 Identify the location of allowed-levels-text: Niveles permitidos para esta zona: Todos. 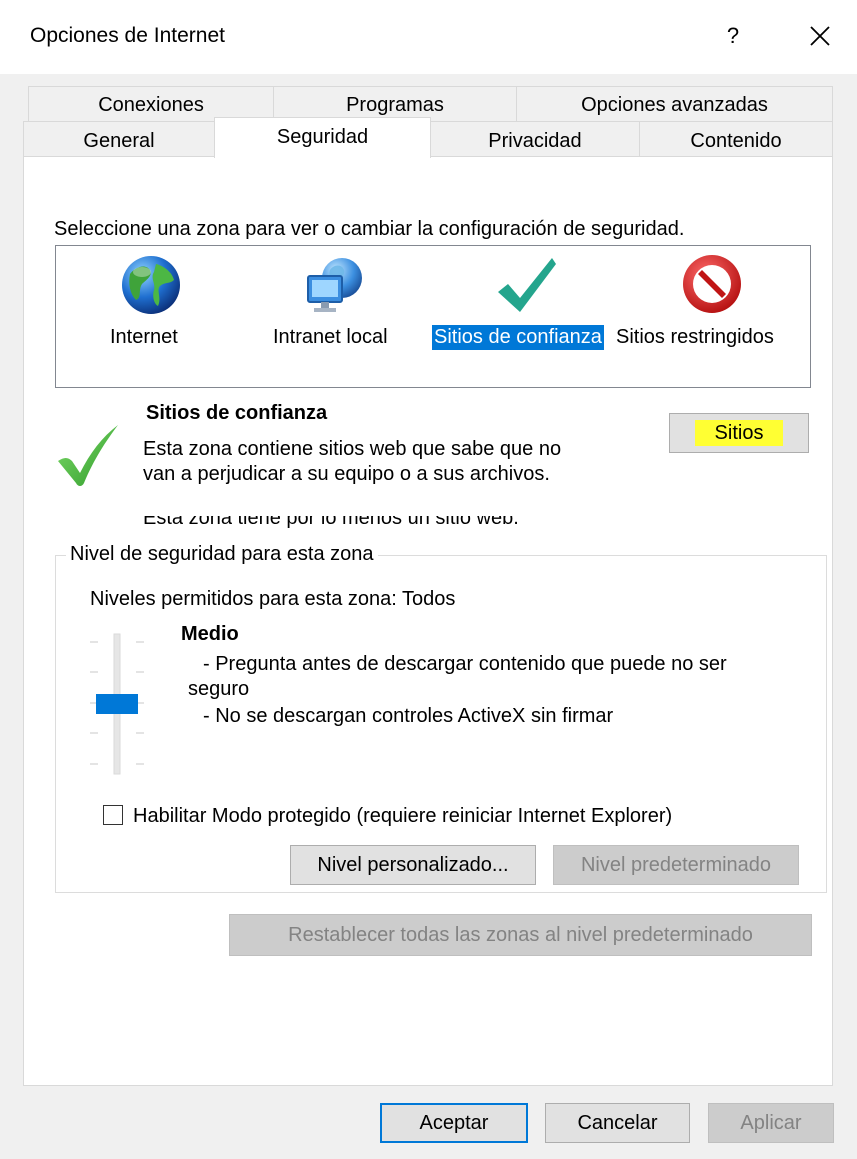
(273, 599).